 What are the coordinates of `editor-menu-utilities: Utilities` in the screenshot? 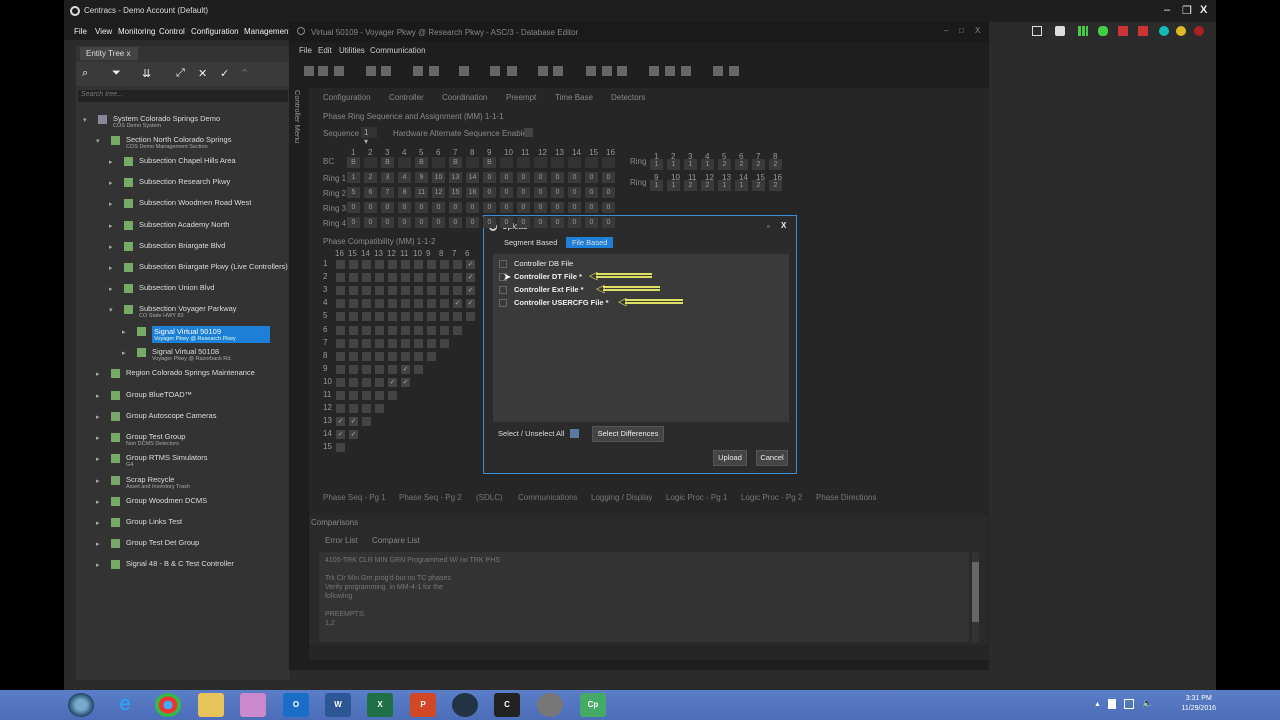 It's located at (352, 50).